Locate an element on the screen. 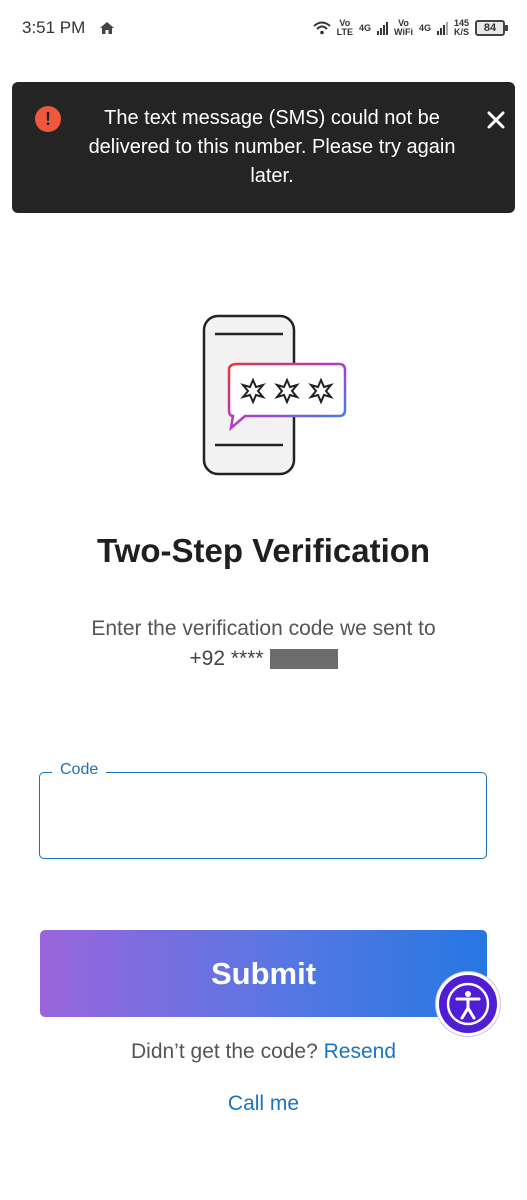 The width and height of the screenshot is (527, 1200). battery-icon: 84 is located at coordinates (491, 28).